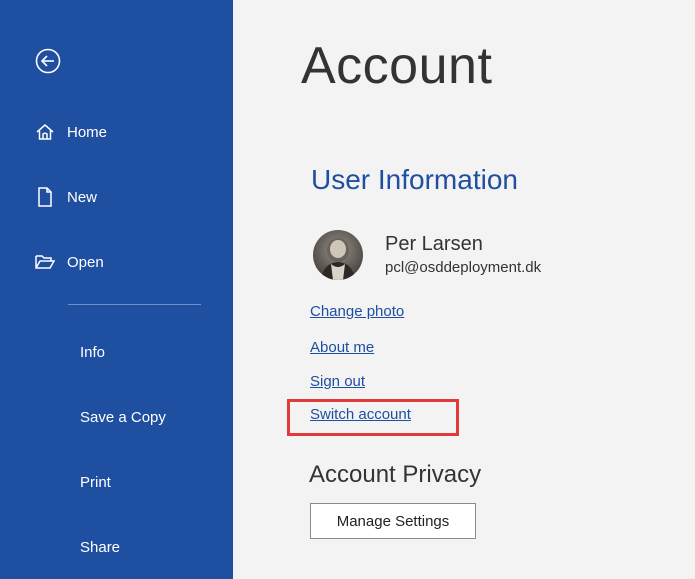 The width and height of the screenshot is (695, 579). Describe the element at coordinates (337, 381) in the screenshot. I see `sign-out-link: Sign out` at that location.